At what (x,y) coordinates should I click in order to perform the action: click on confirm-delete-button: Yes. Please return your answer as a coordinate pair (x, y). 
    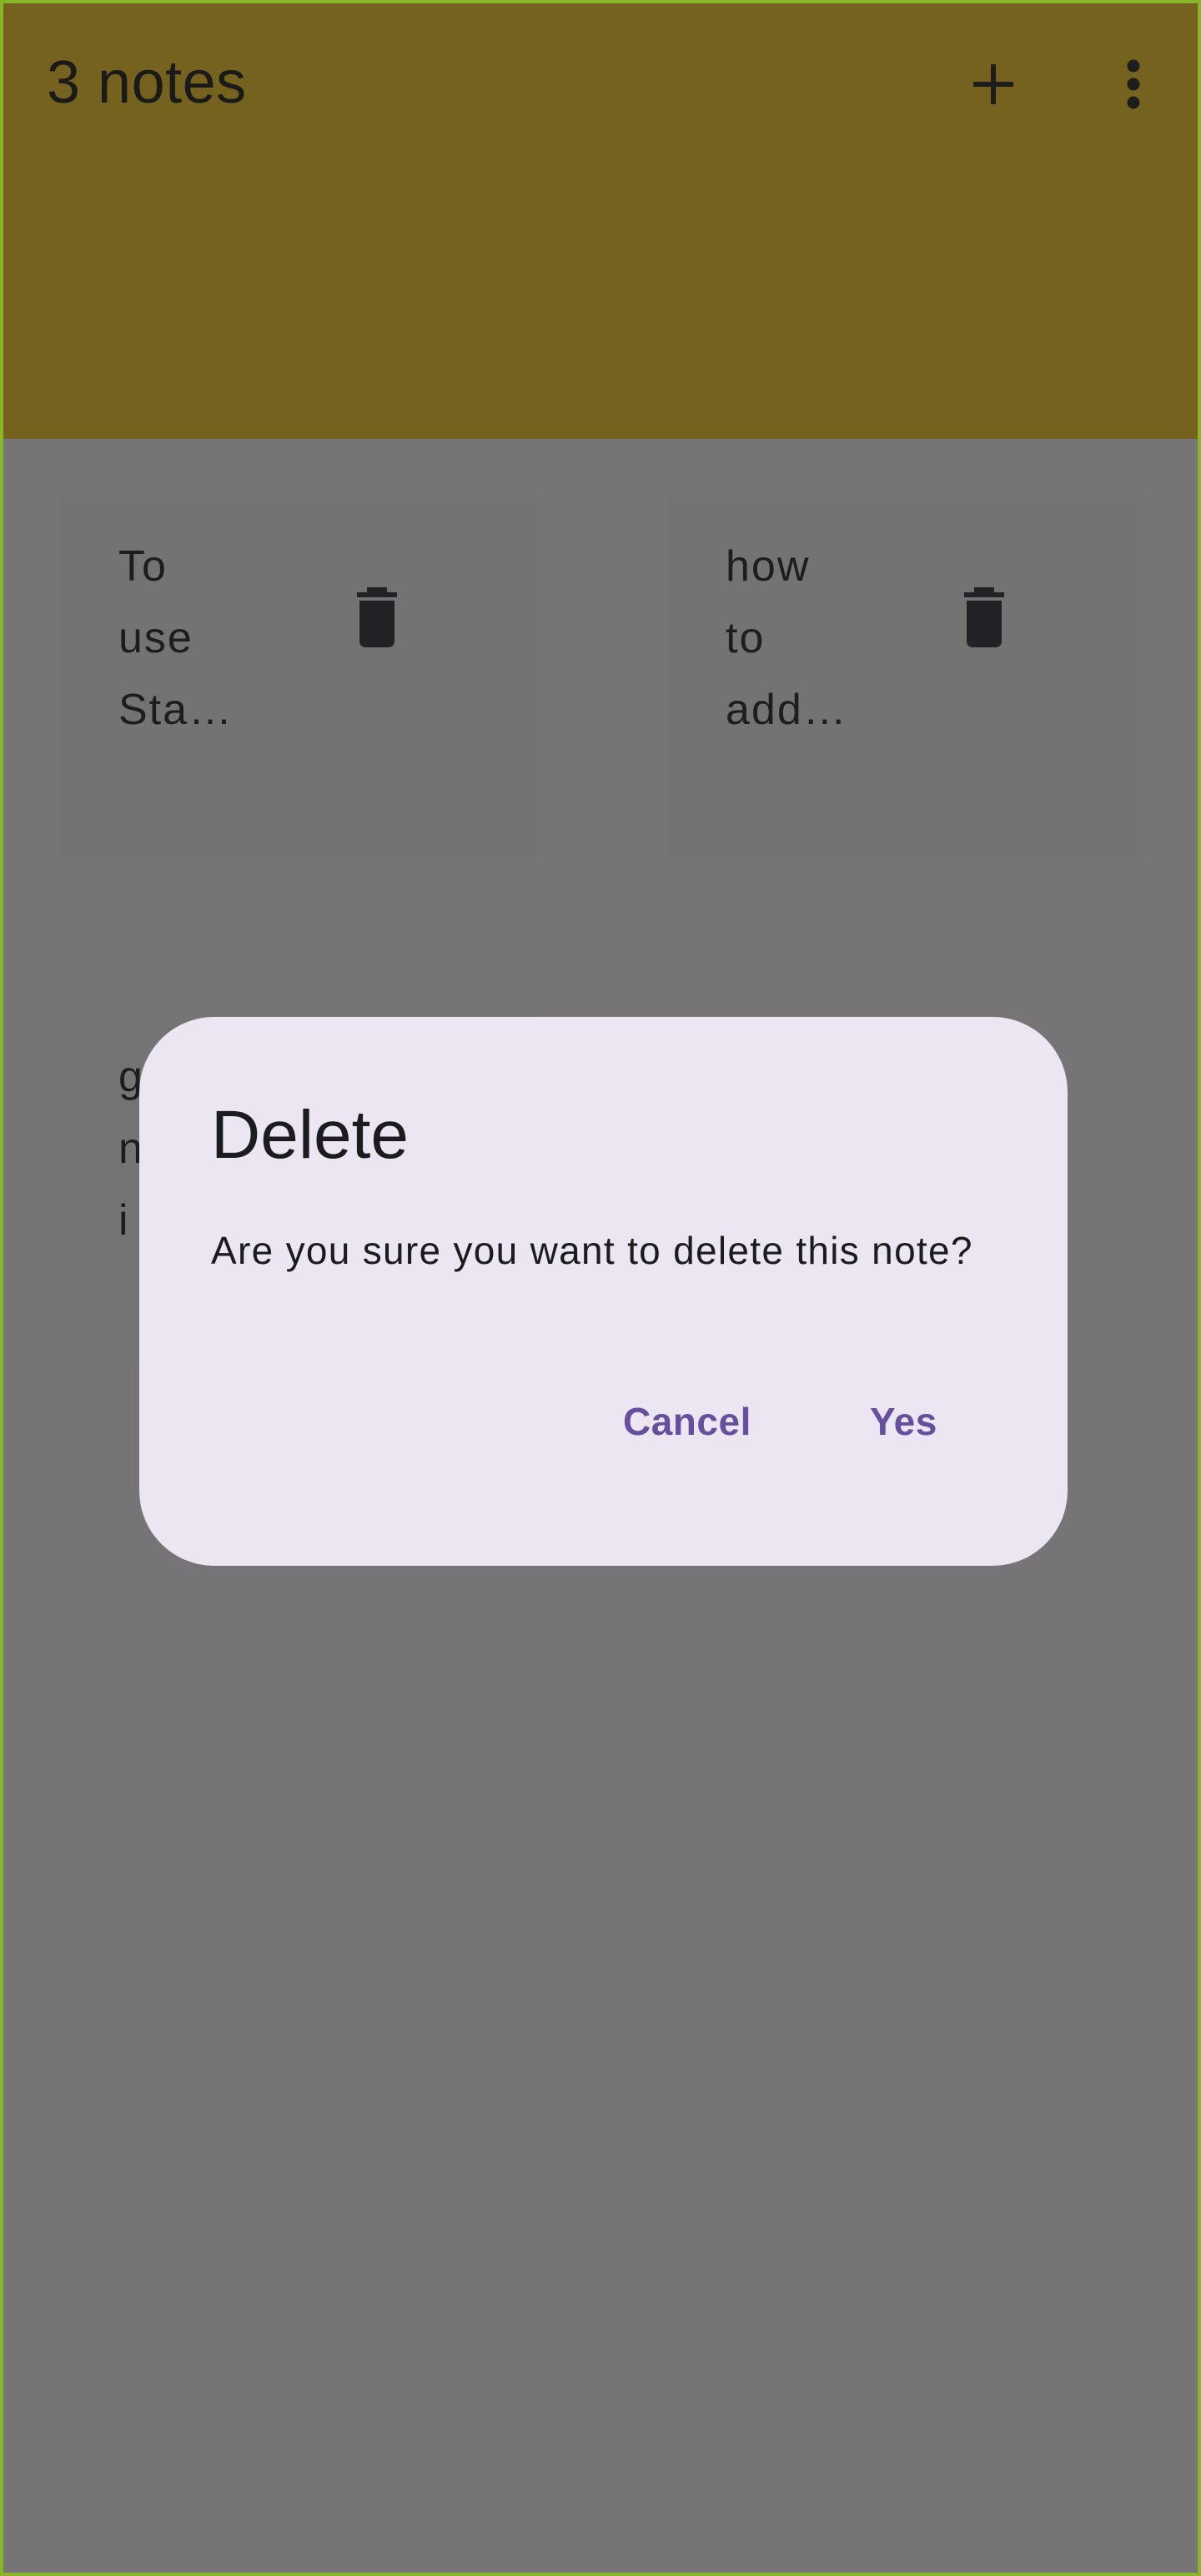
    Looking at the image, I should click on (904, 1421).